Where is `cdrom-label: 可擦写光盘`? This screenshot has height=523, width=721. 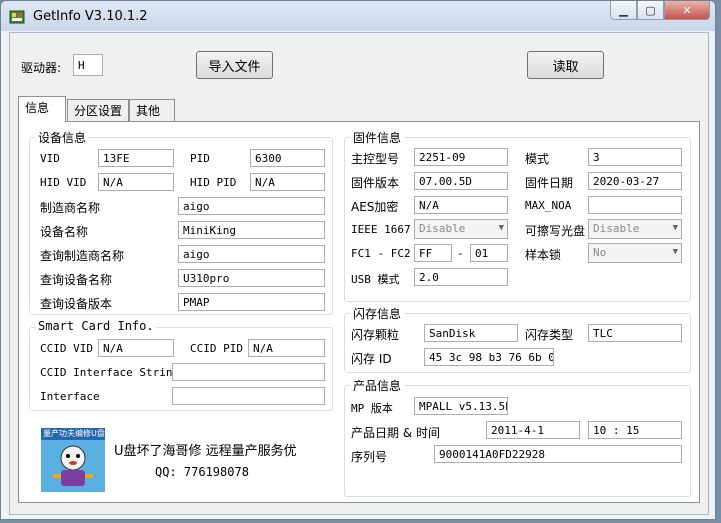
cdrom-label: 可擦写光盘 is located at coordinates (555, 231).